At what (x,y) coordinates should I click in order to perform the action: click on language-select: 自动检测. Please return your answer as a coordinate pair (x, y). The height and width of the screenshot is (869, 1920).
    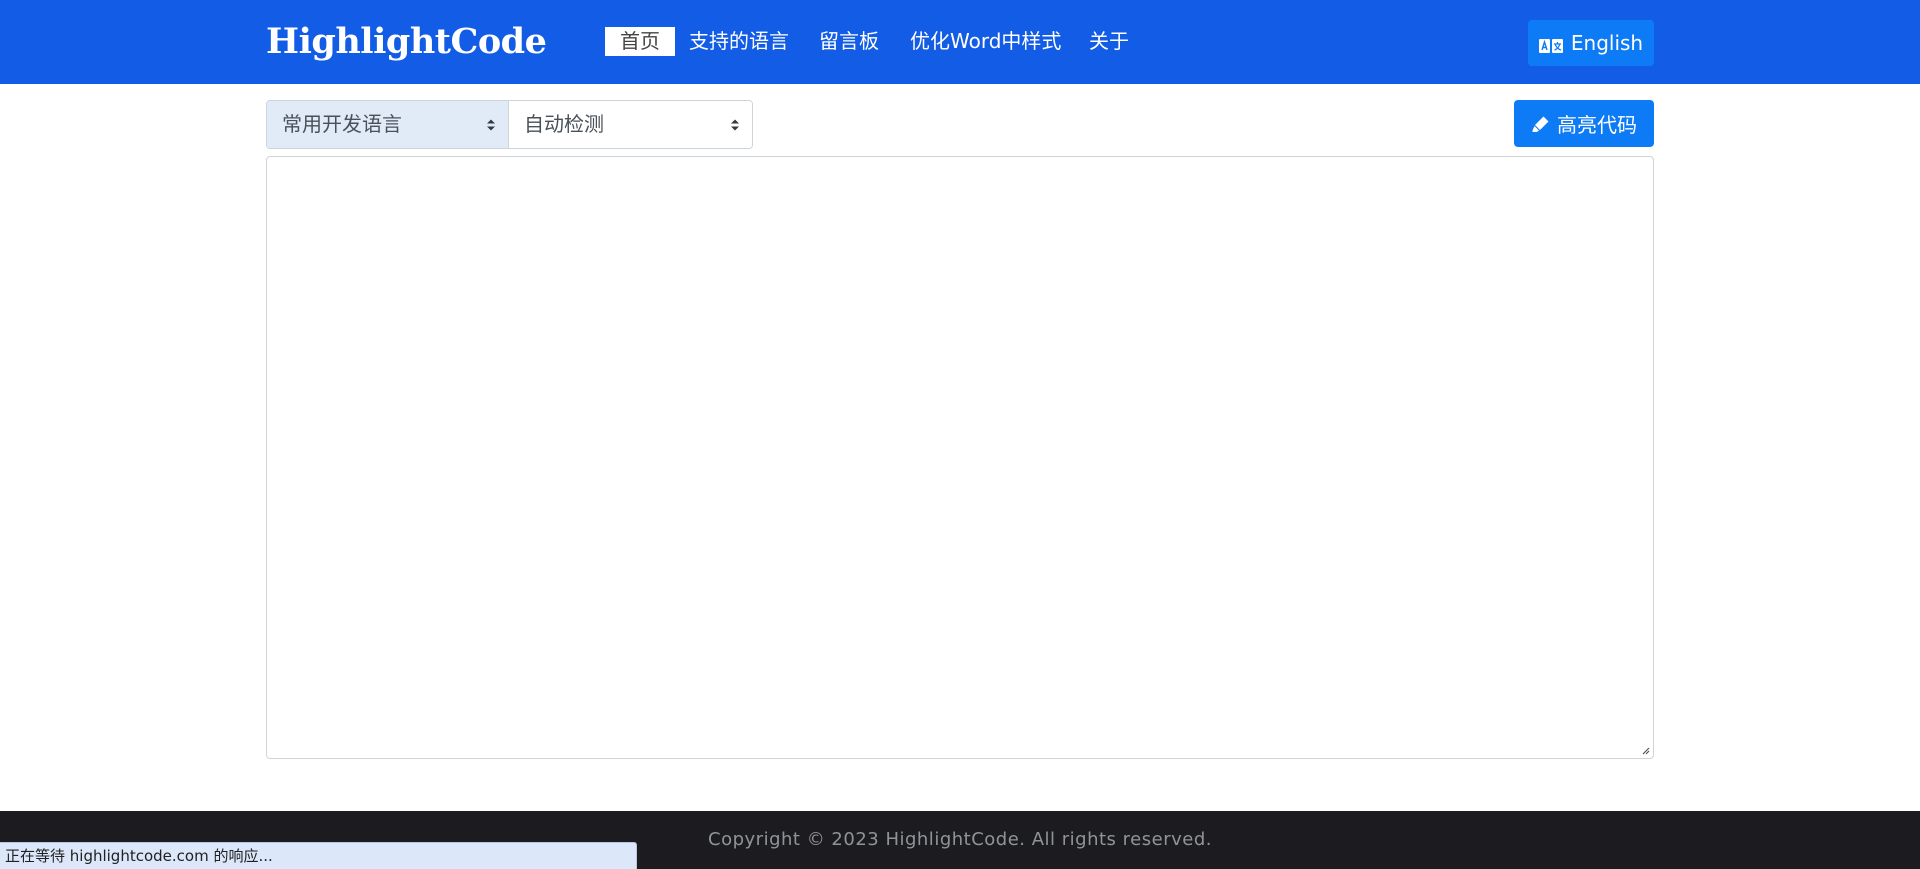
    Looking at the image, I should click on (630, 124).